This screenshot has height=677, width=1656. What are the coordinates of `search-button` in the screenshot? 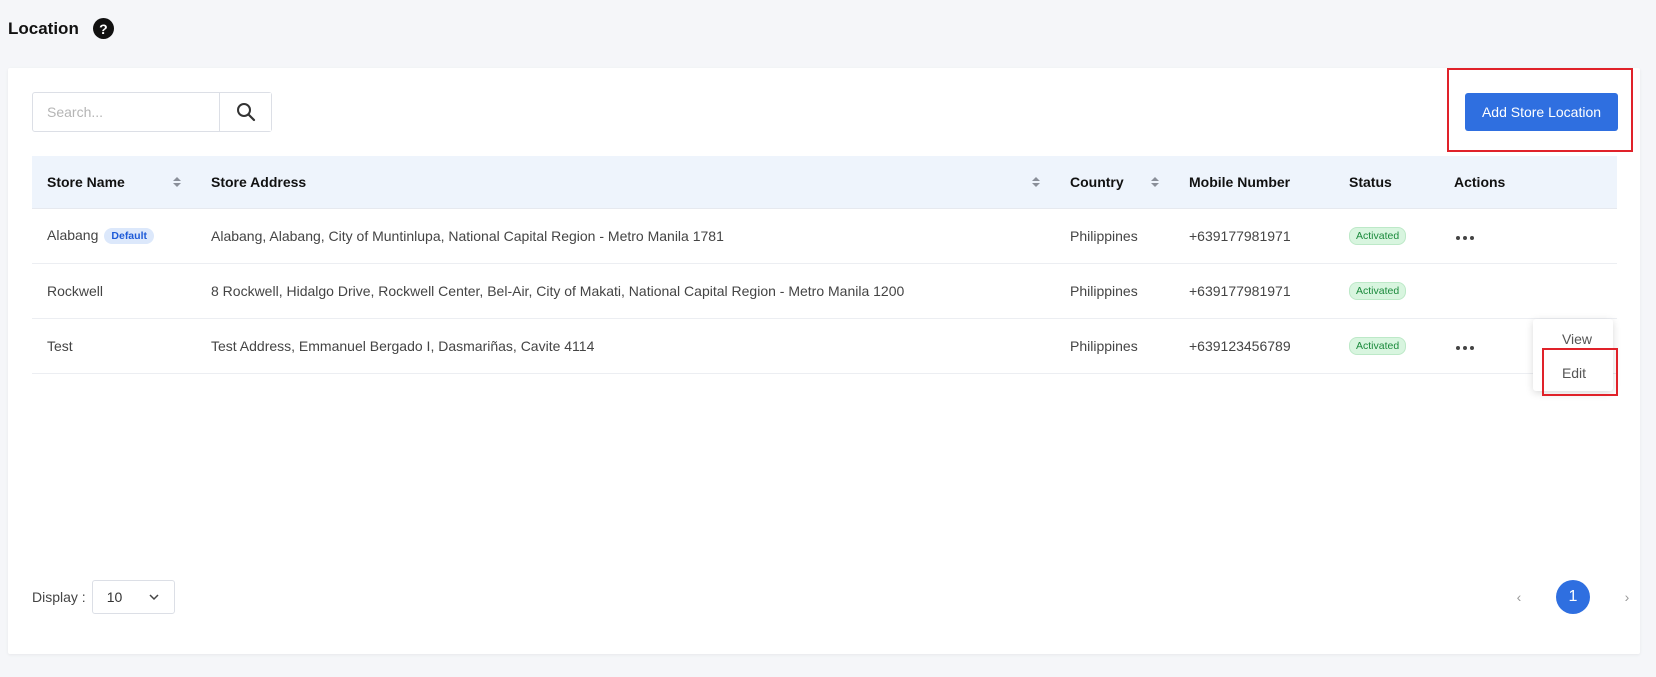 It's located at (245, 112).